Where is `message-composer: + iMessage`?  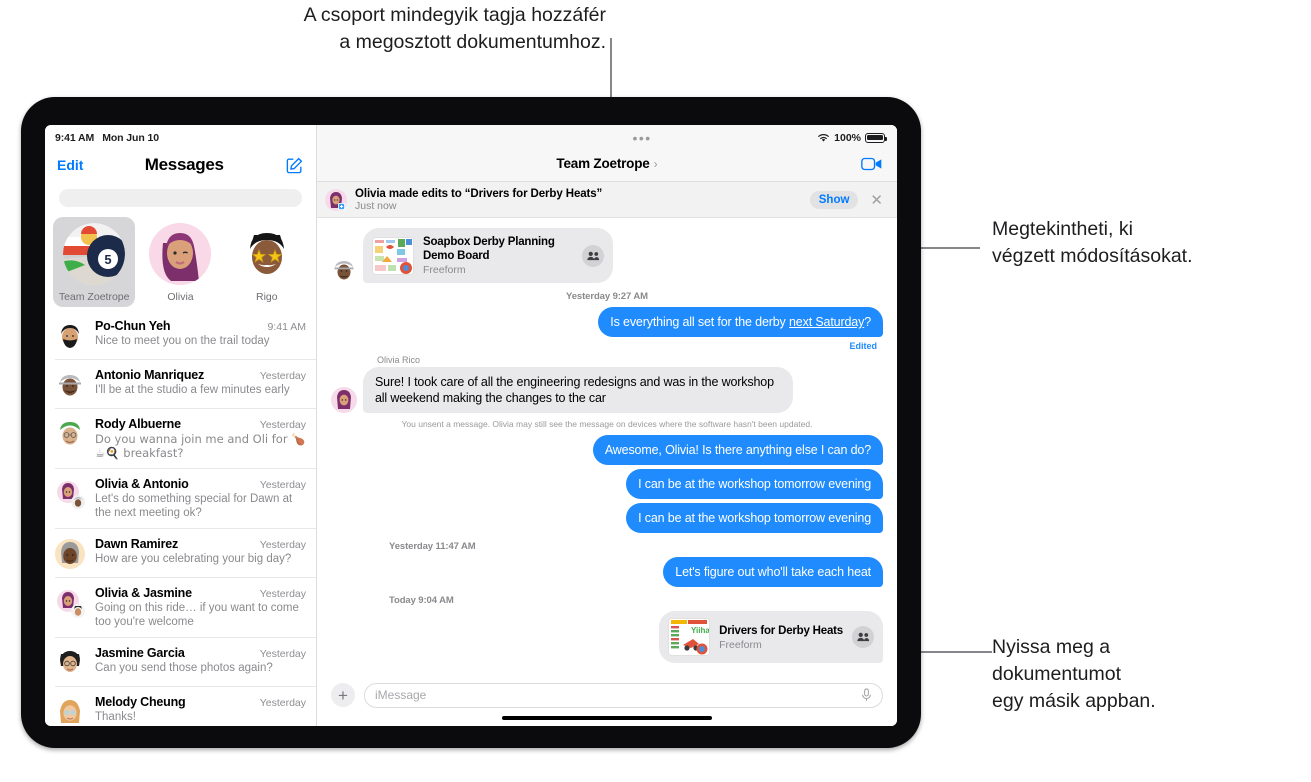 message-composer: + iMessage is located at coordinates (607, 695).